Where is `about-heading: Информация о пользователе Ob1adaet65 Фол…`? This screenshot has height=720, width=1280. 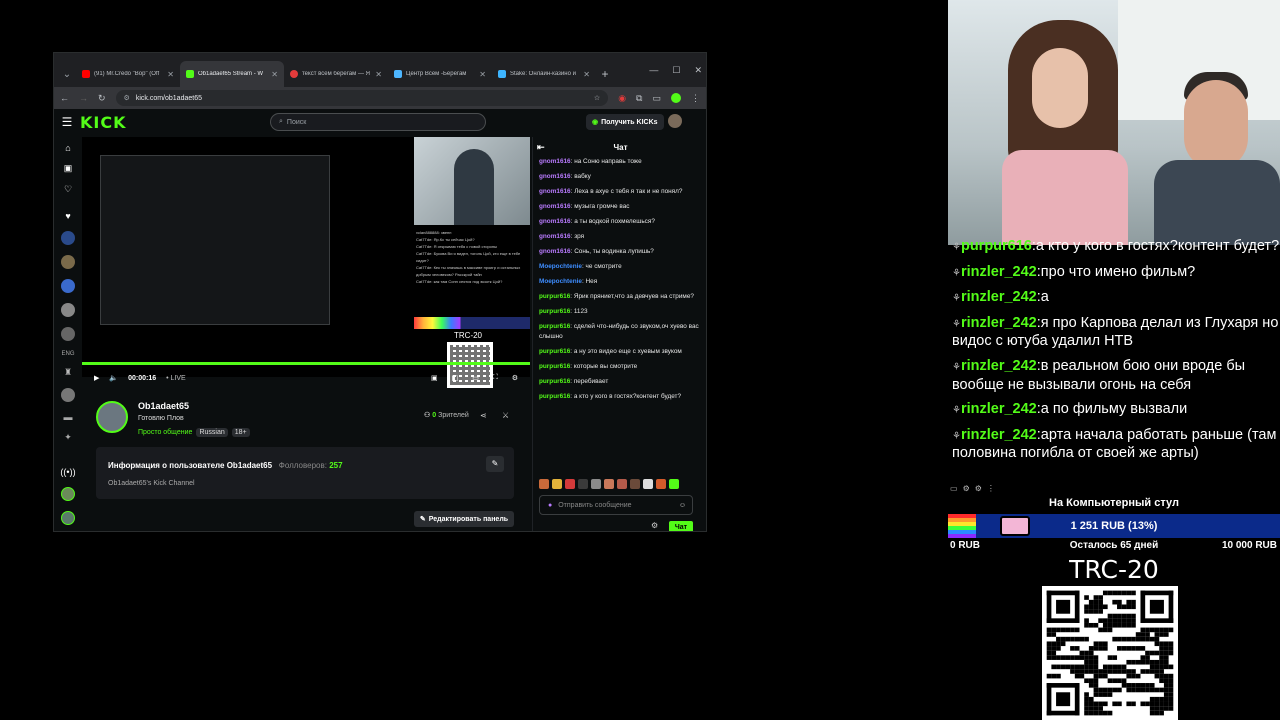
about-heading: Информация о пользователе Ob1adaet65 Фол… is located at coordinates (225, 465).